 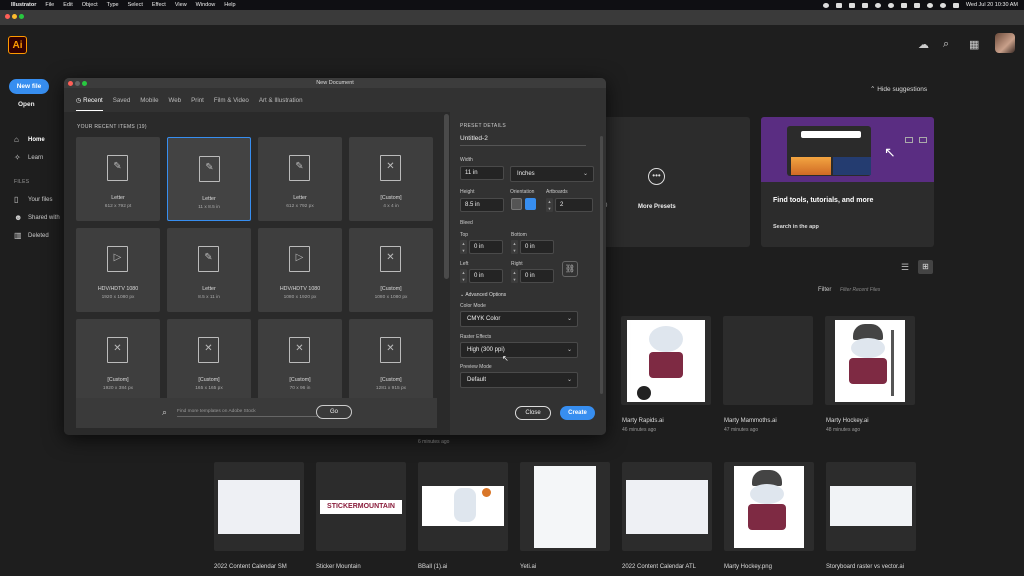 What do you see at coordinates (643, 425) in the screenshot?
I see `list-item: Marty Rapids.ai 46 minutes ago` at bounding box center [643, 425].